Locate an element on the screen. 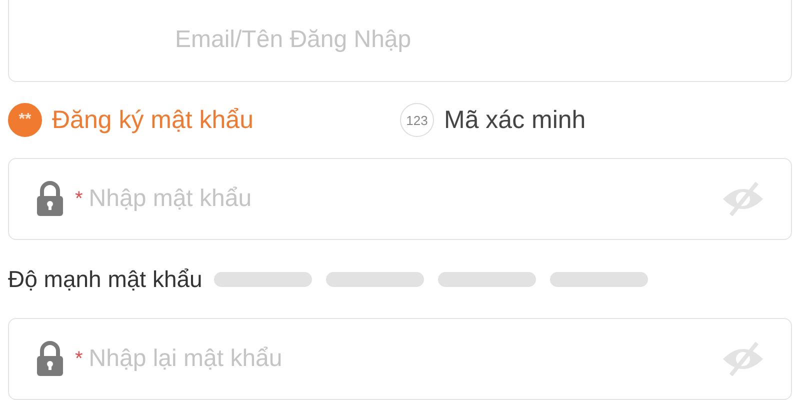  password-field: Nhập lại mật khẩu is located at coordinates (398, 359).